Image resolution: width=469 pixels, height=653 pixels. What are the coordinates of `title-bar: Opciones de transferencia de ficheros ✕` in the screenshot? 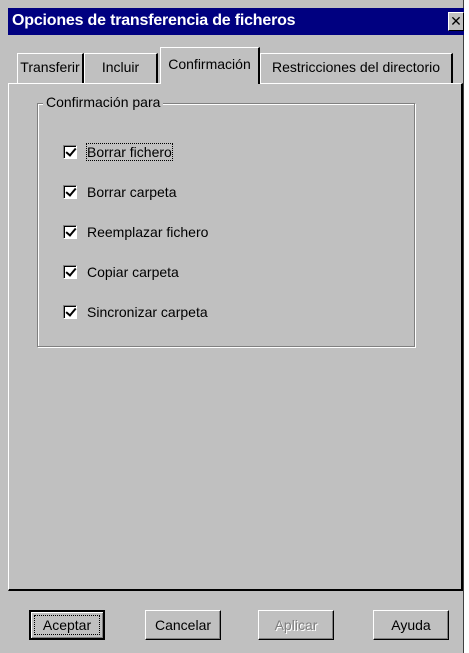 It's located at (236, 21).